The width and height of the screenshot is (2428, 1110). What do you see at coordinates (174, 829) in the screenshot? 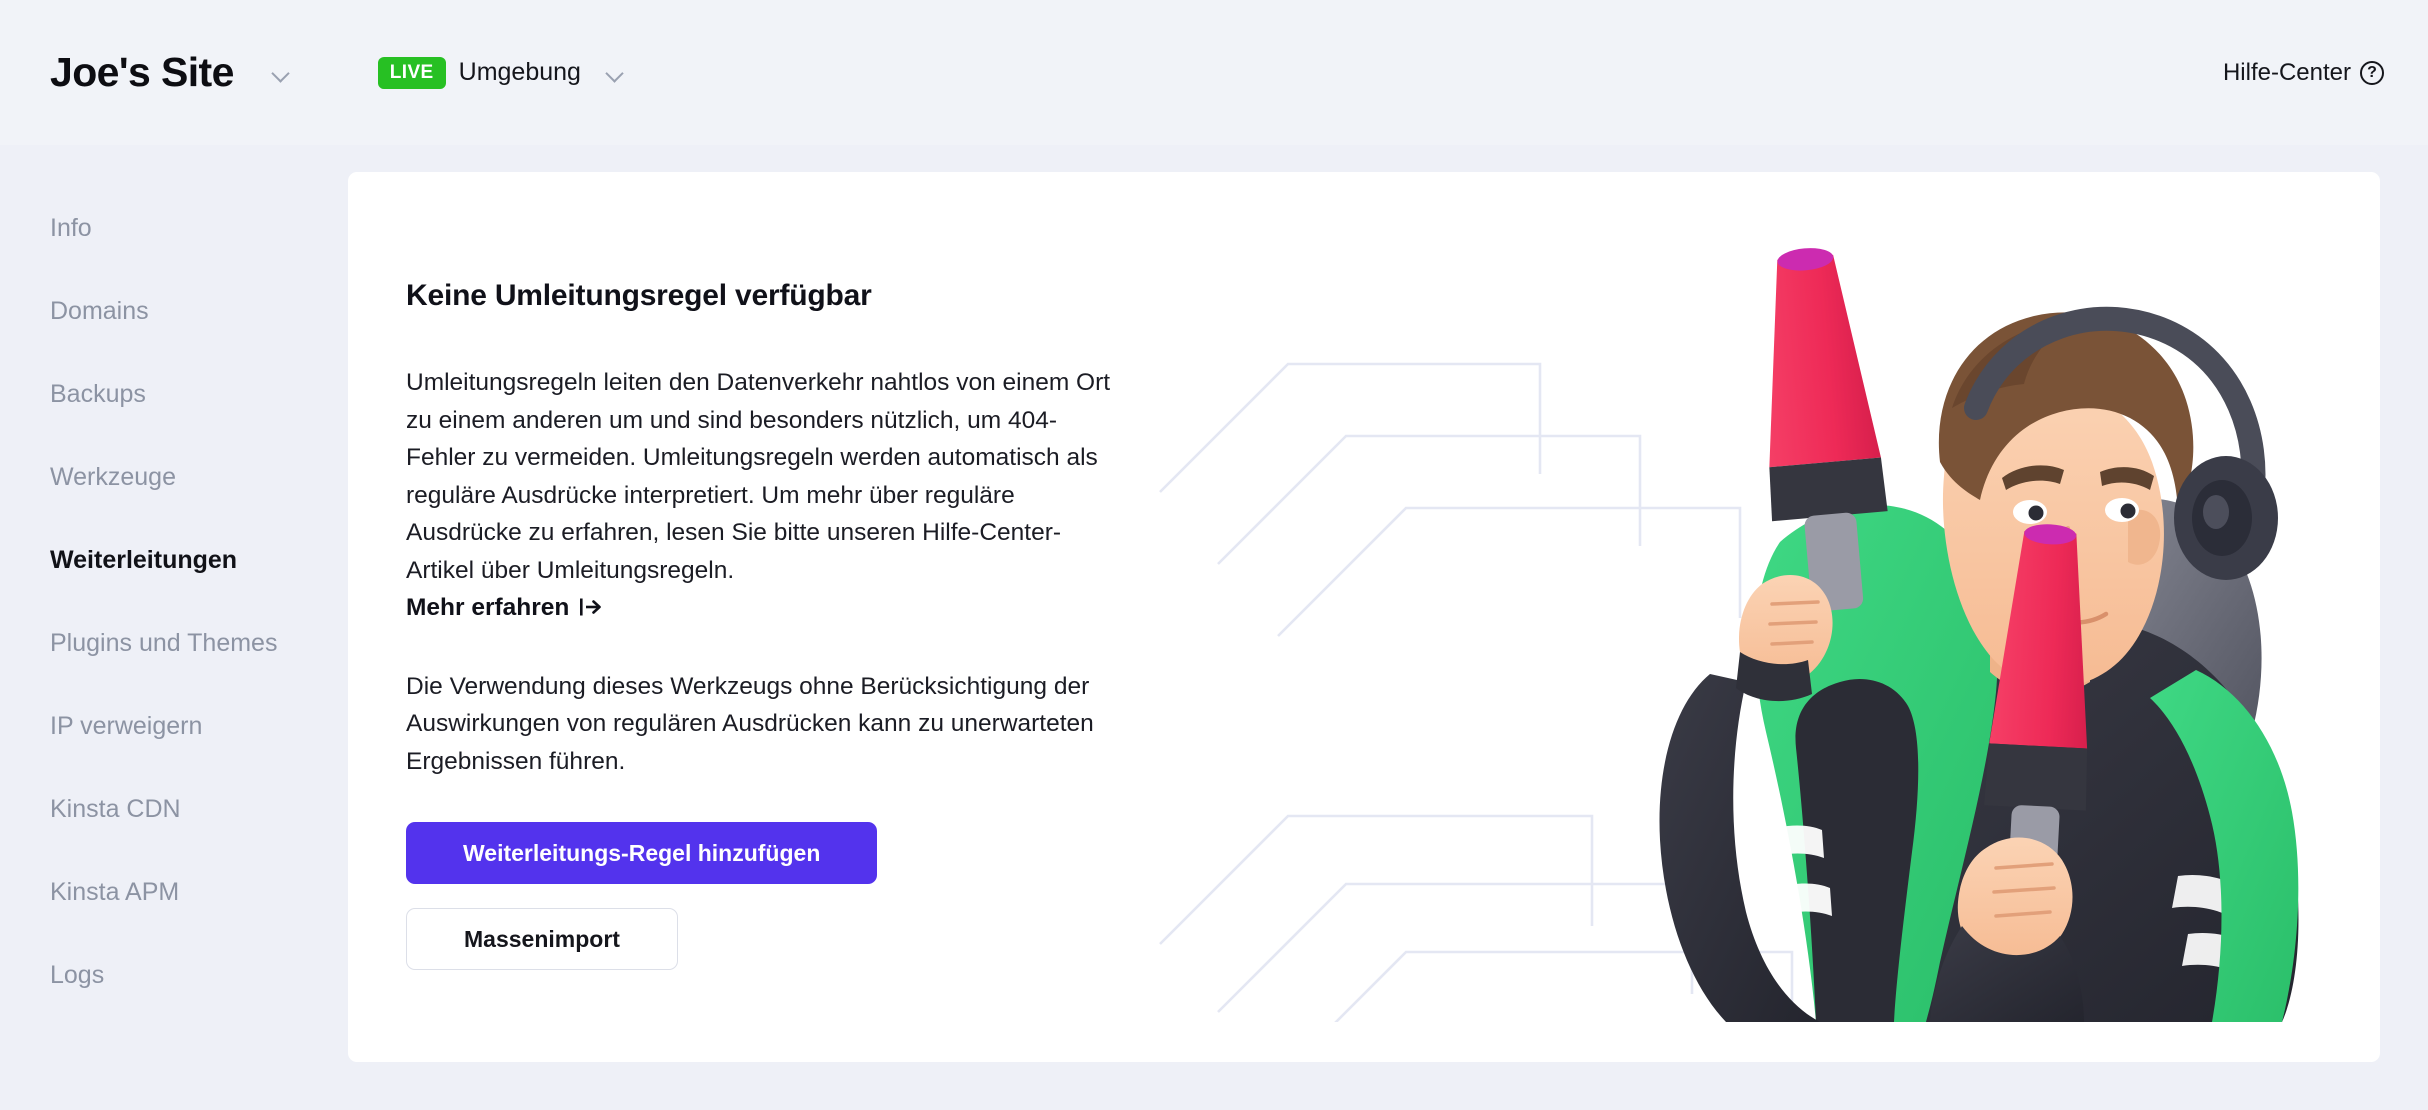
I see `sidebar-item-kinsta-cdn: Kinsta CDN` at bounding box center [174, 829].